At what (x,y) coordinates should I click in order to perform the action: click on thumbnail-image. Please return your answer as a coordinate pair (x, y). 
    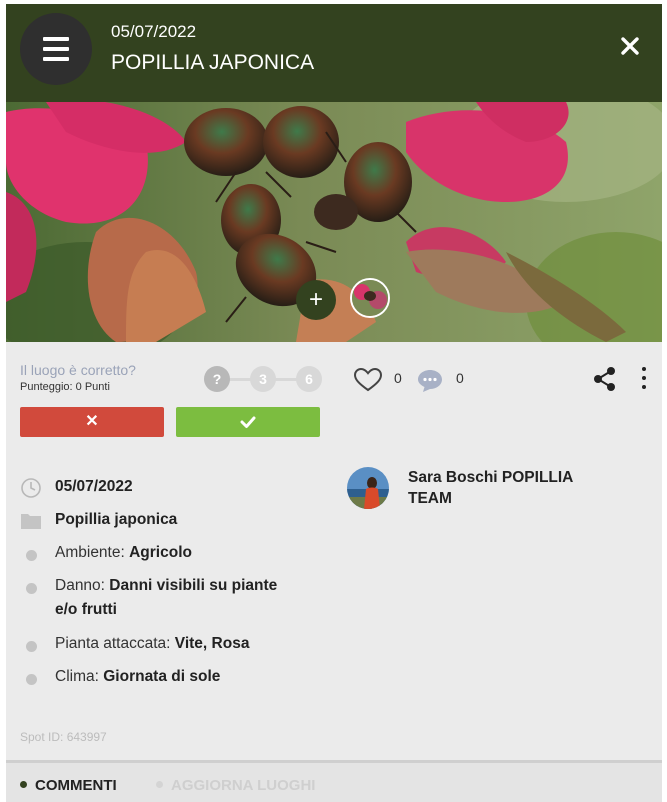
    Looking at the image, I should click on (370, 298).